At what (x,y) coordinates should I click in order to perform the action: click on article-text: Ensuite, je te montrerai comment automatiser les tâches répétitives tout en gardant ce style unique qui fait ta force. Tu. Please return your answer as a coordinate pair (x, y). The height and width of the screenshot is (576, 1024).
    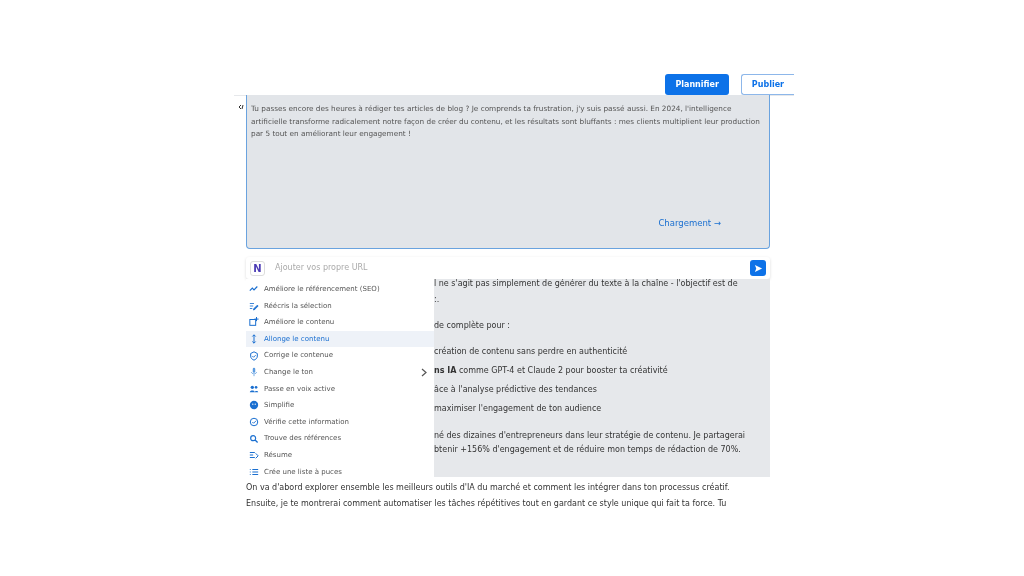
    Looking at the image, I should click on (486, 504).